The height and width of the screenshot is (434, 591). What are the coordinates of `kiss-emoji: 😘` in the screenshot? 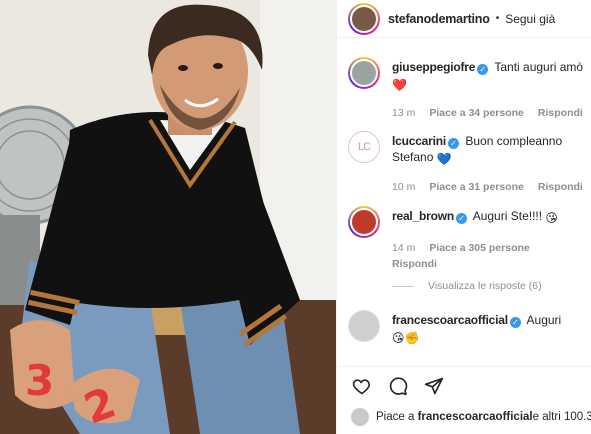 It's located at (551, 218).